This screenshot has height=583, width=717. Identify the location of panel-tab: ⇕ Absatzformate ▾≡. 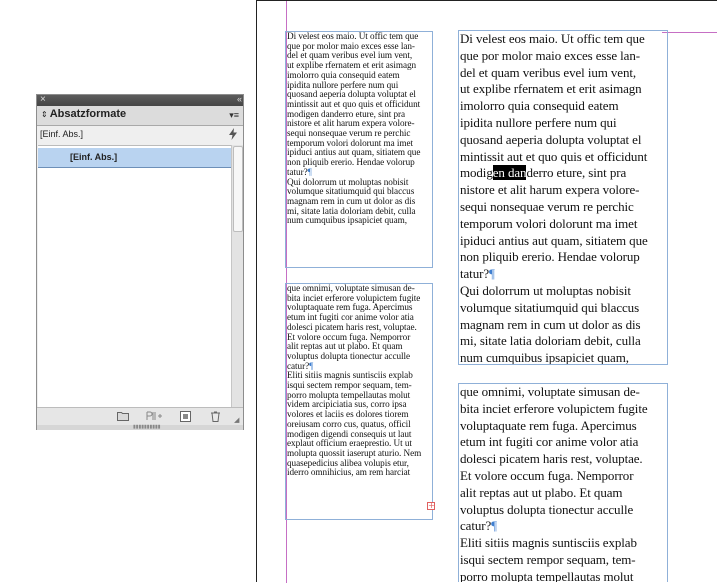
(140, 116).